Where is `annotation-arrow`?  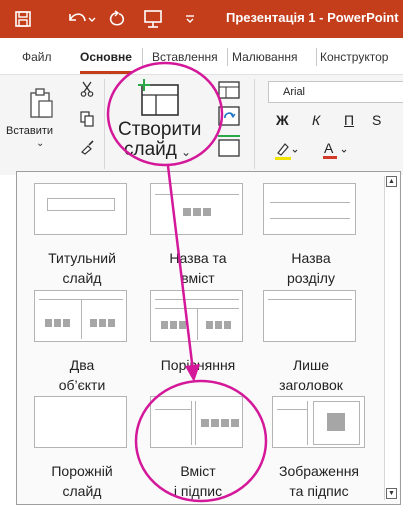
annotation-arrow is located at coordinates (180, 268).